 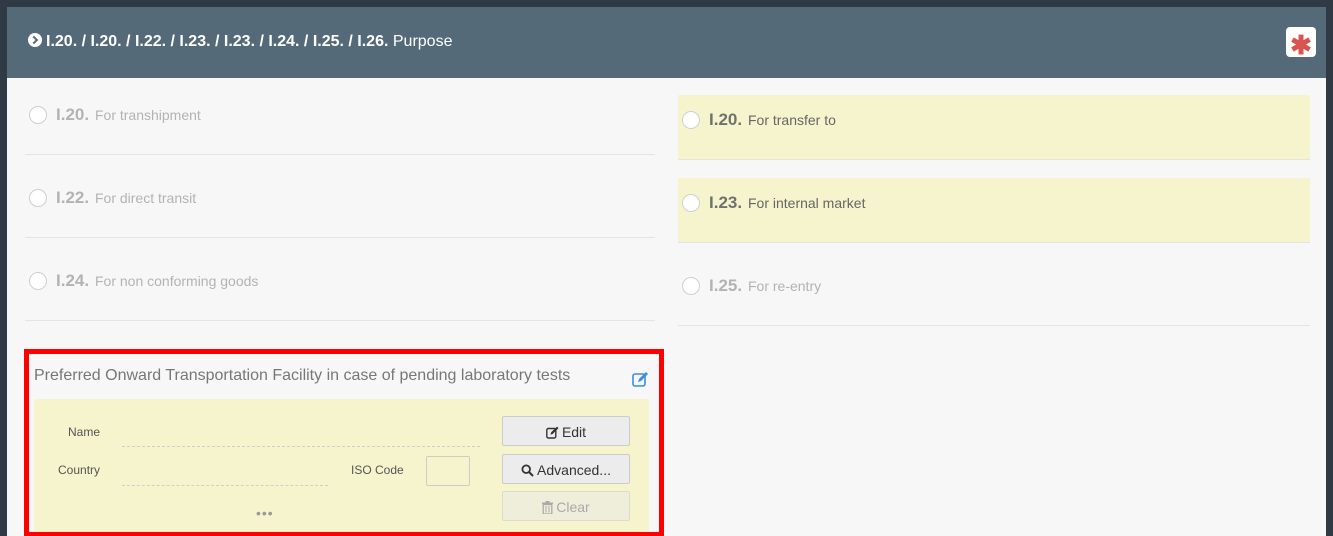 I want to click on option-label: I.20. For transhipment, so click(x=128, y=114).